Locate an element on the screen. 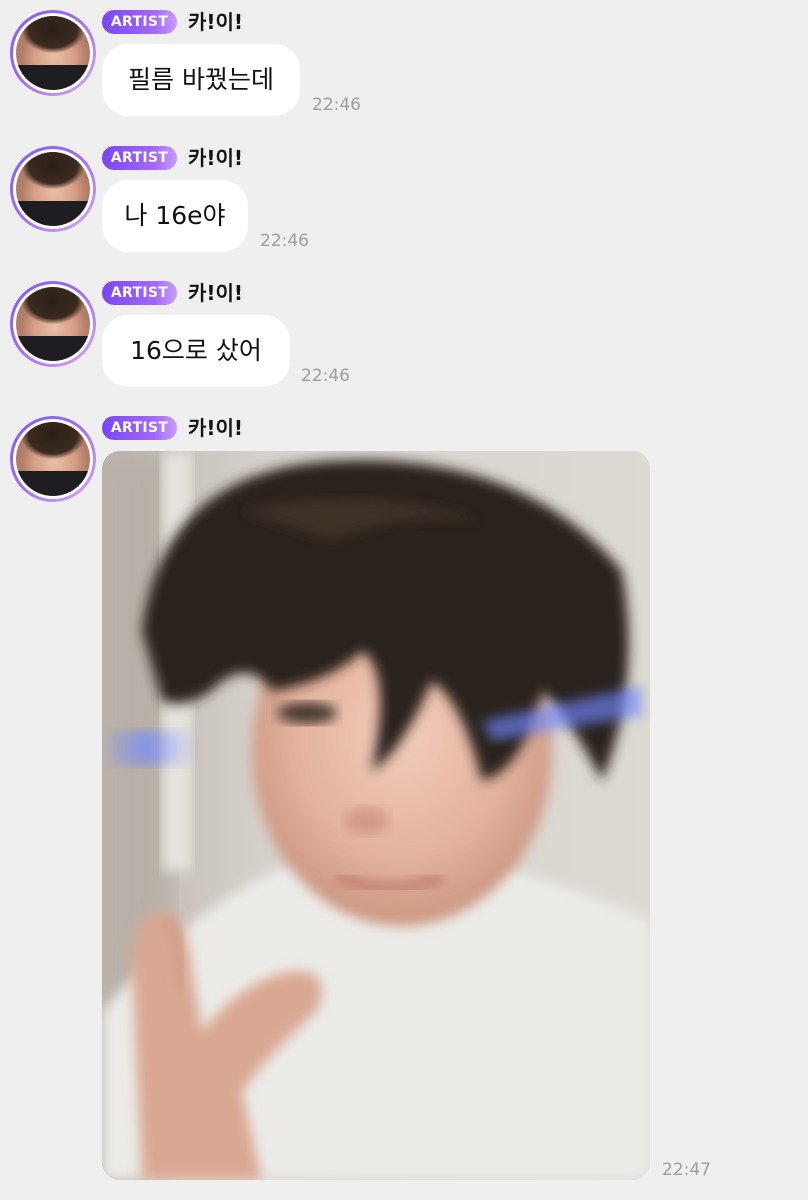  message-timestamp: 22:47 is located at coordinates (686, 1170).